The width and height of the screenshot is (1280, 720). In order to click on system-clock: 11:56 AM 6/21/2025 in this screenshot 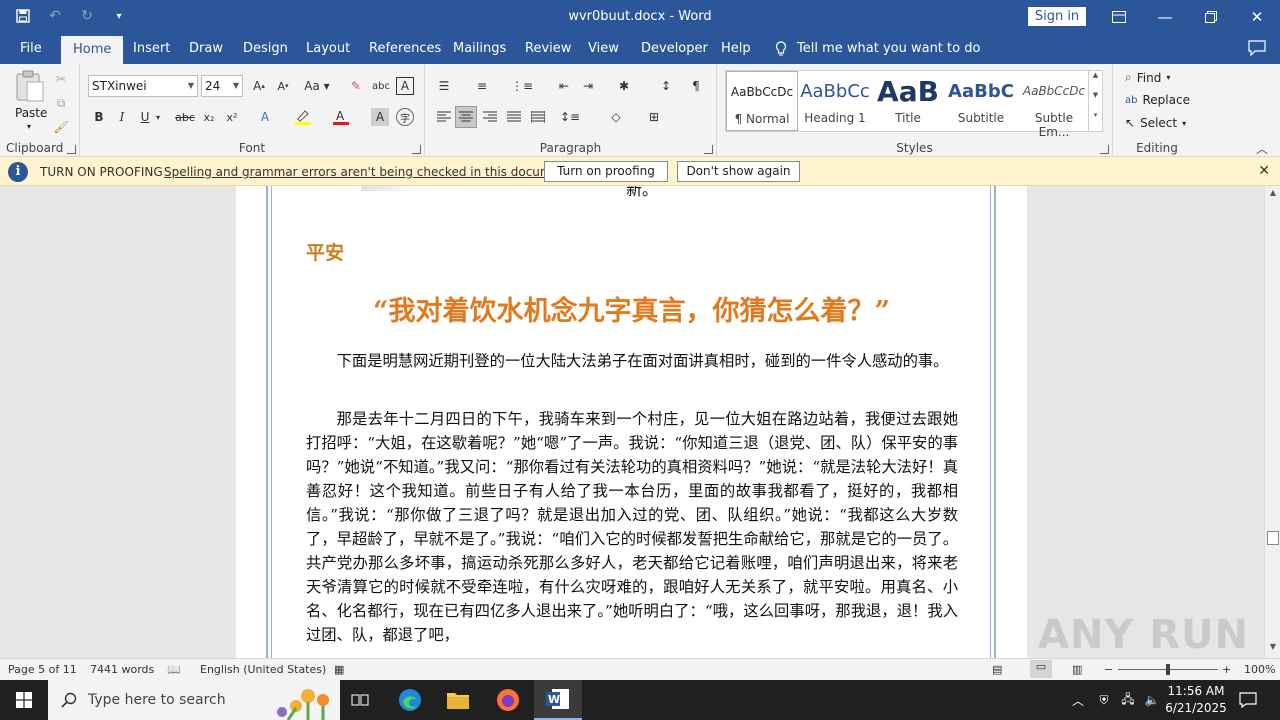, I will do `click(1196, 700)`.